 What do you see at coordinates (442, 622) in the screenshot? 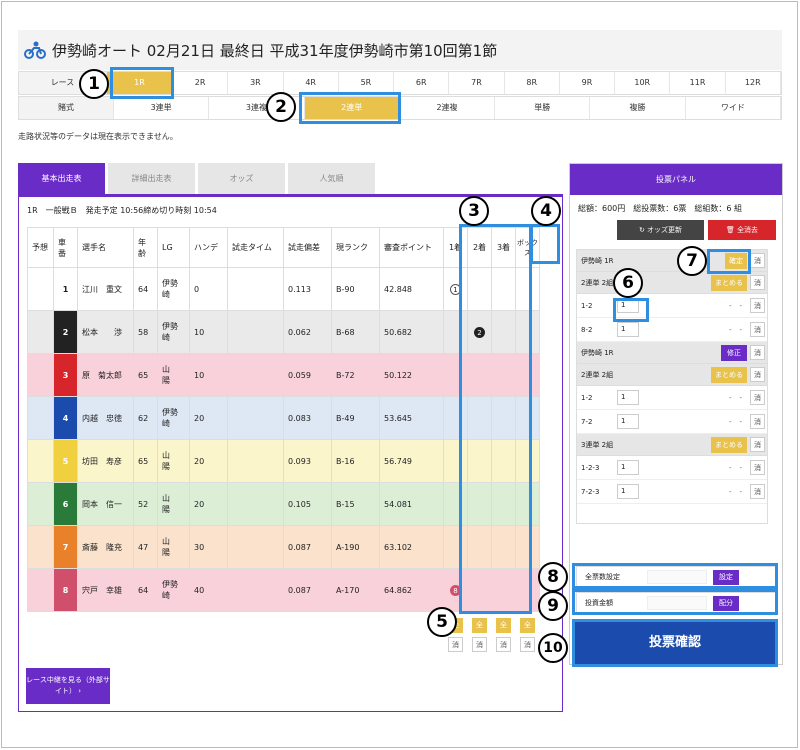
I see `badge-5: 5` at bounding box center [442, 622].